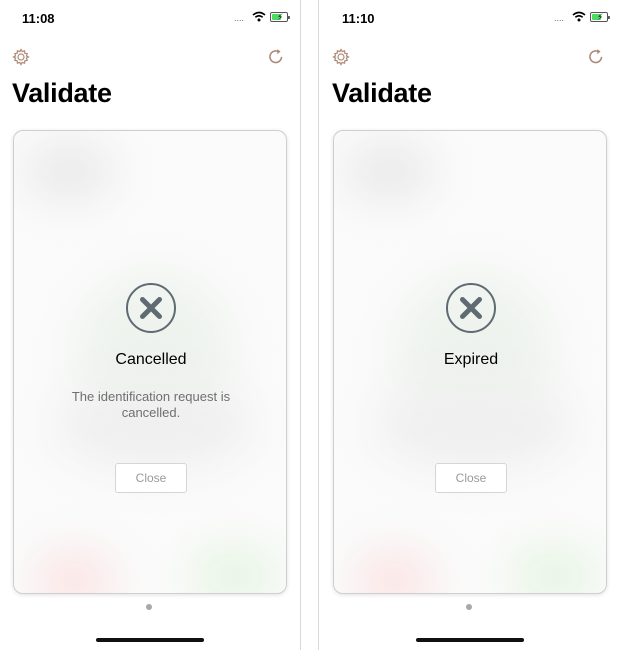 The image size is (620, 650). Describe the element at coordinates (151, 404) in the screenshot. I see `status-message: The identification request is cancelled.` at that location.